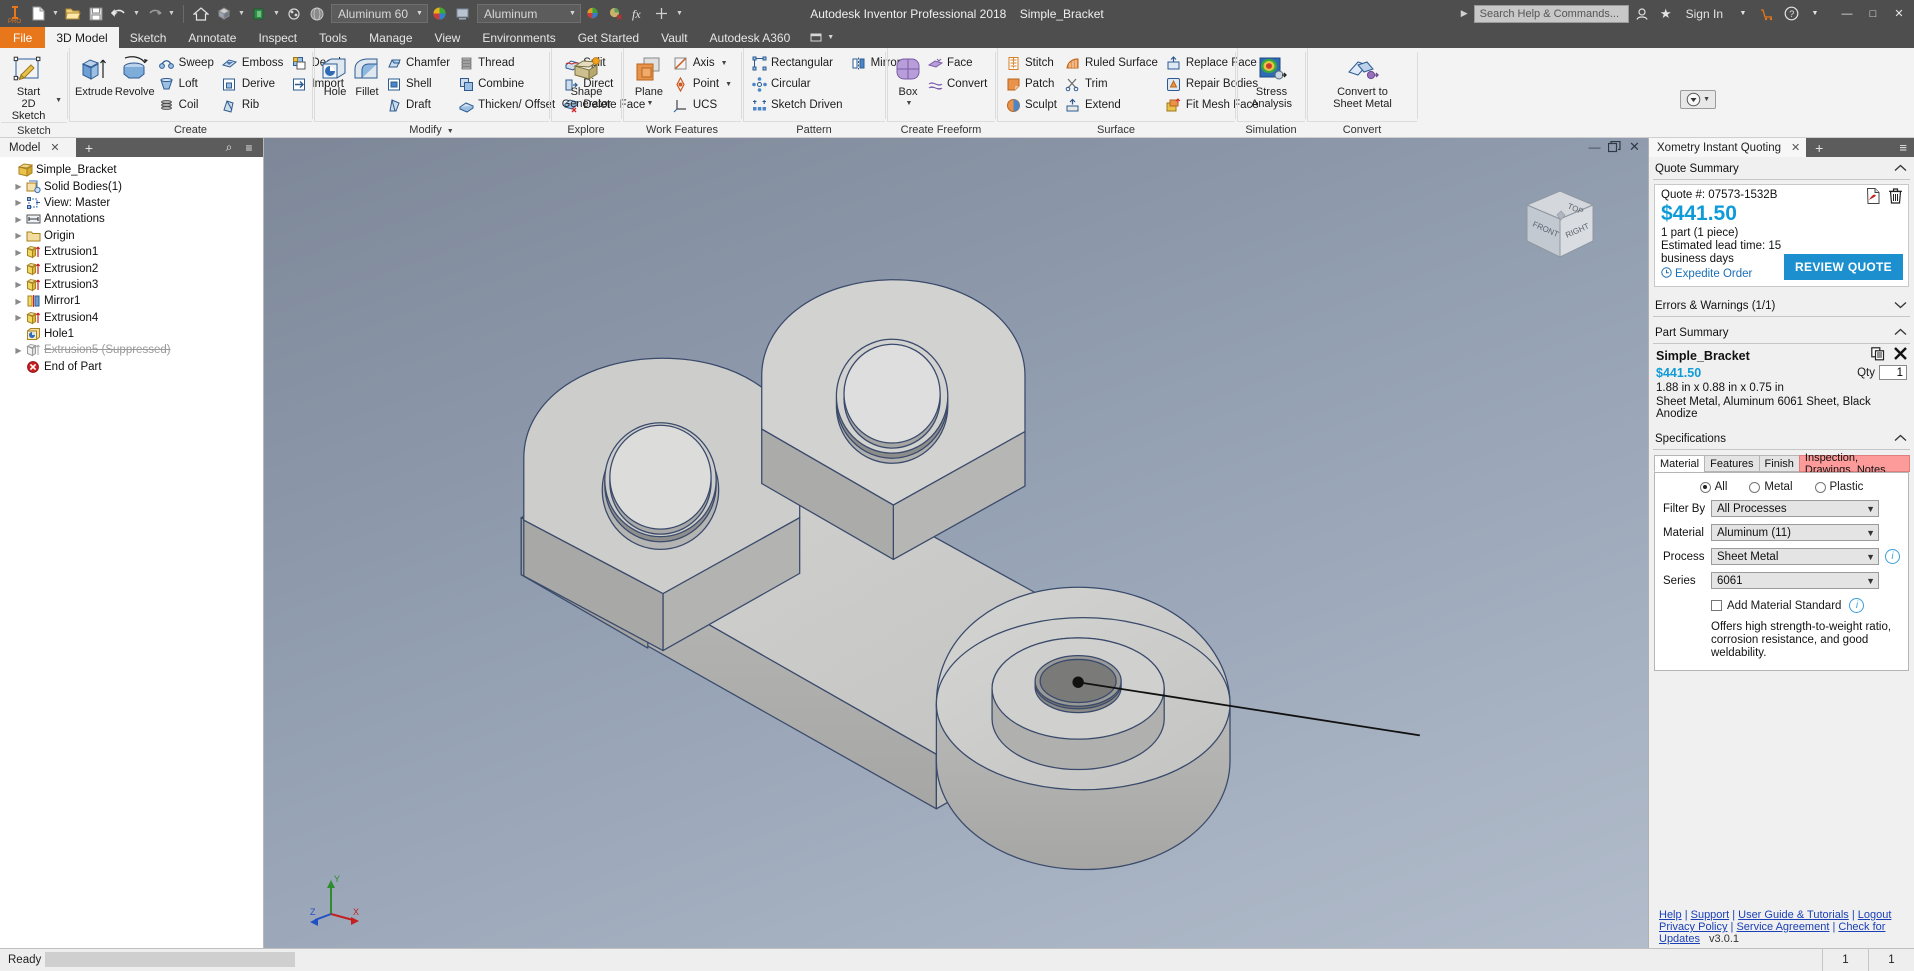 This screenshot has height=971, width=1914. I want to click on appearance-dropdown-icon: ▼, so click(276, 14).